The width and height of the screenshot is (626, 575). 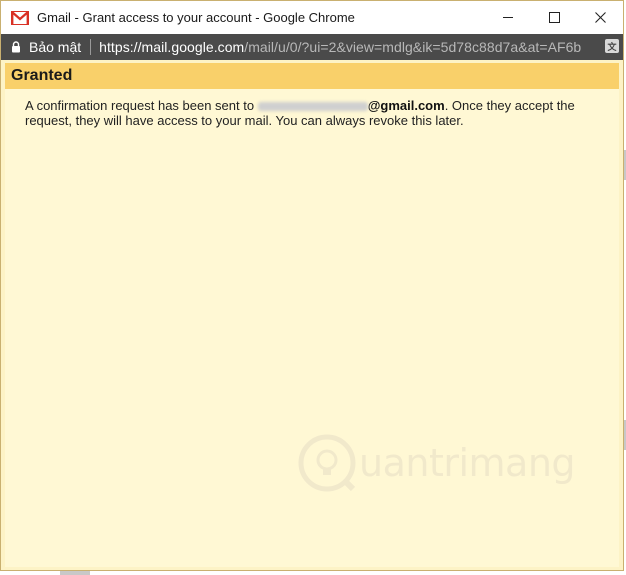 I want to click on window-controls, so click(x=554, y=17).